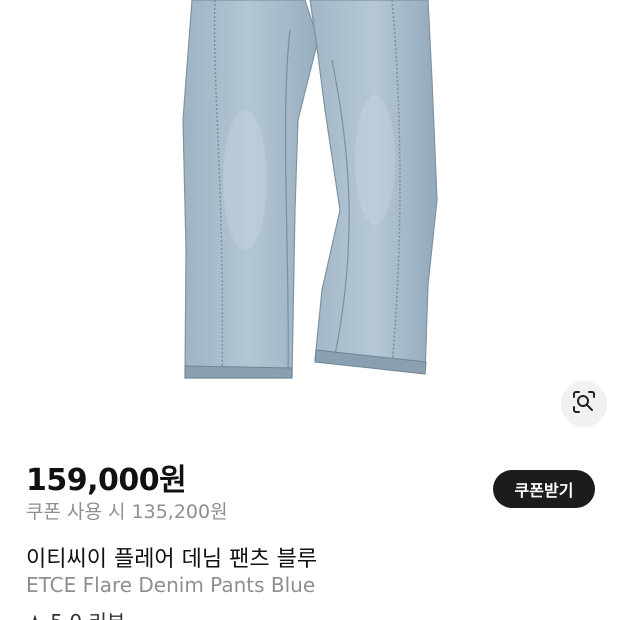 The image size is (620, 620). What do you see at coordinates (127, 512) in the screenshot?
I see `coupon-price: 쿠폰 사용 시 135,200원` at bounding box center [127, 512].